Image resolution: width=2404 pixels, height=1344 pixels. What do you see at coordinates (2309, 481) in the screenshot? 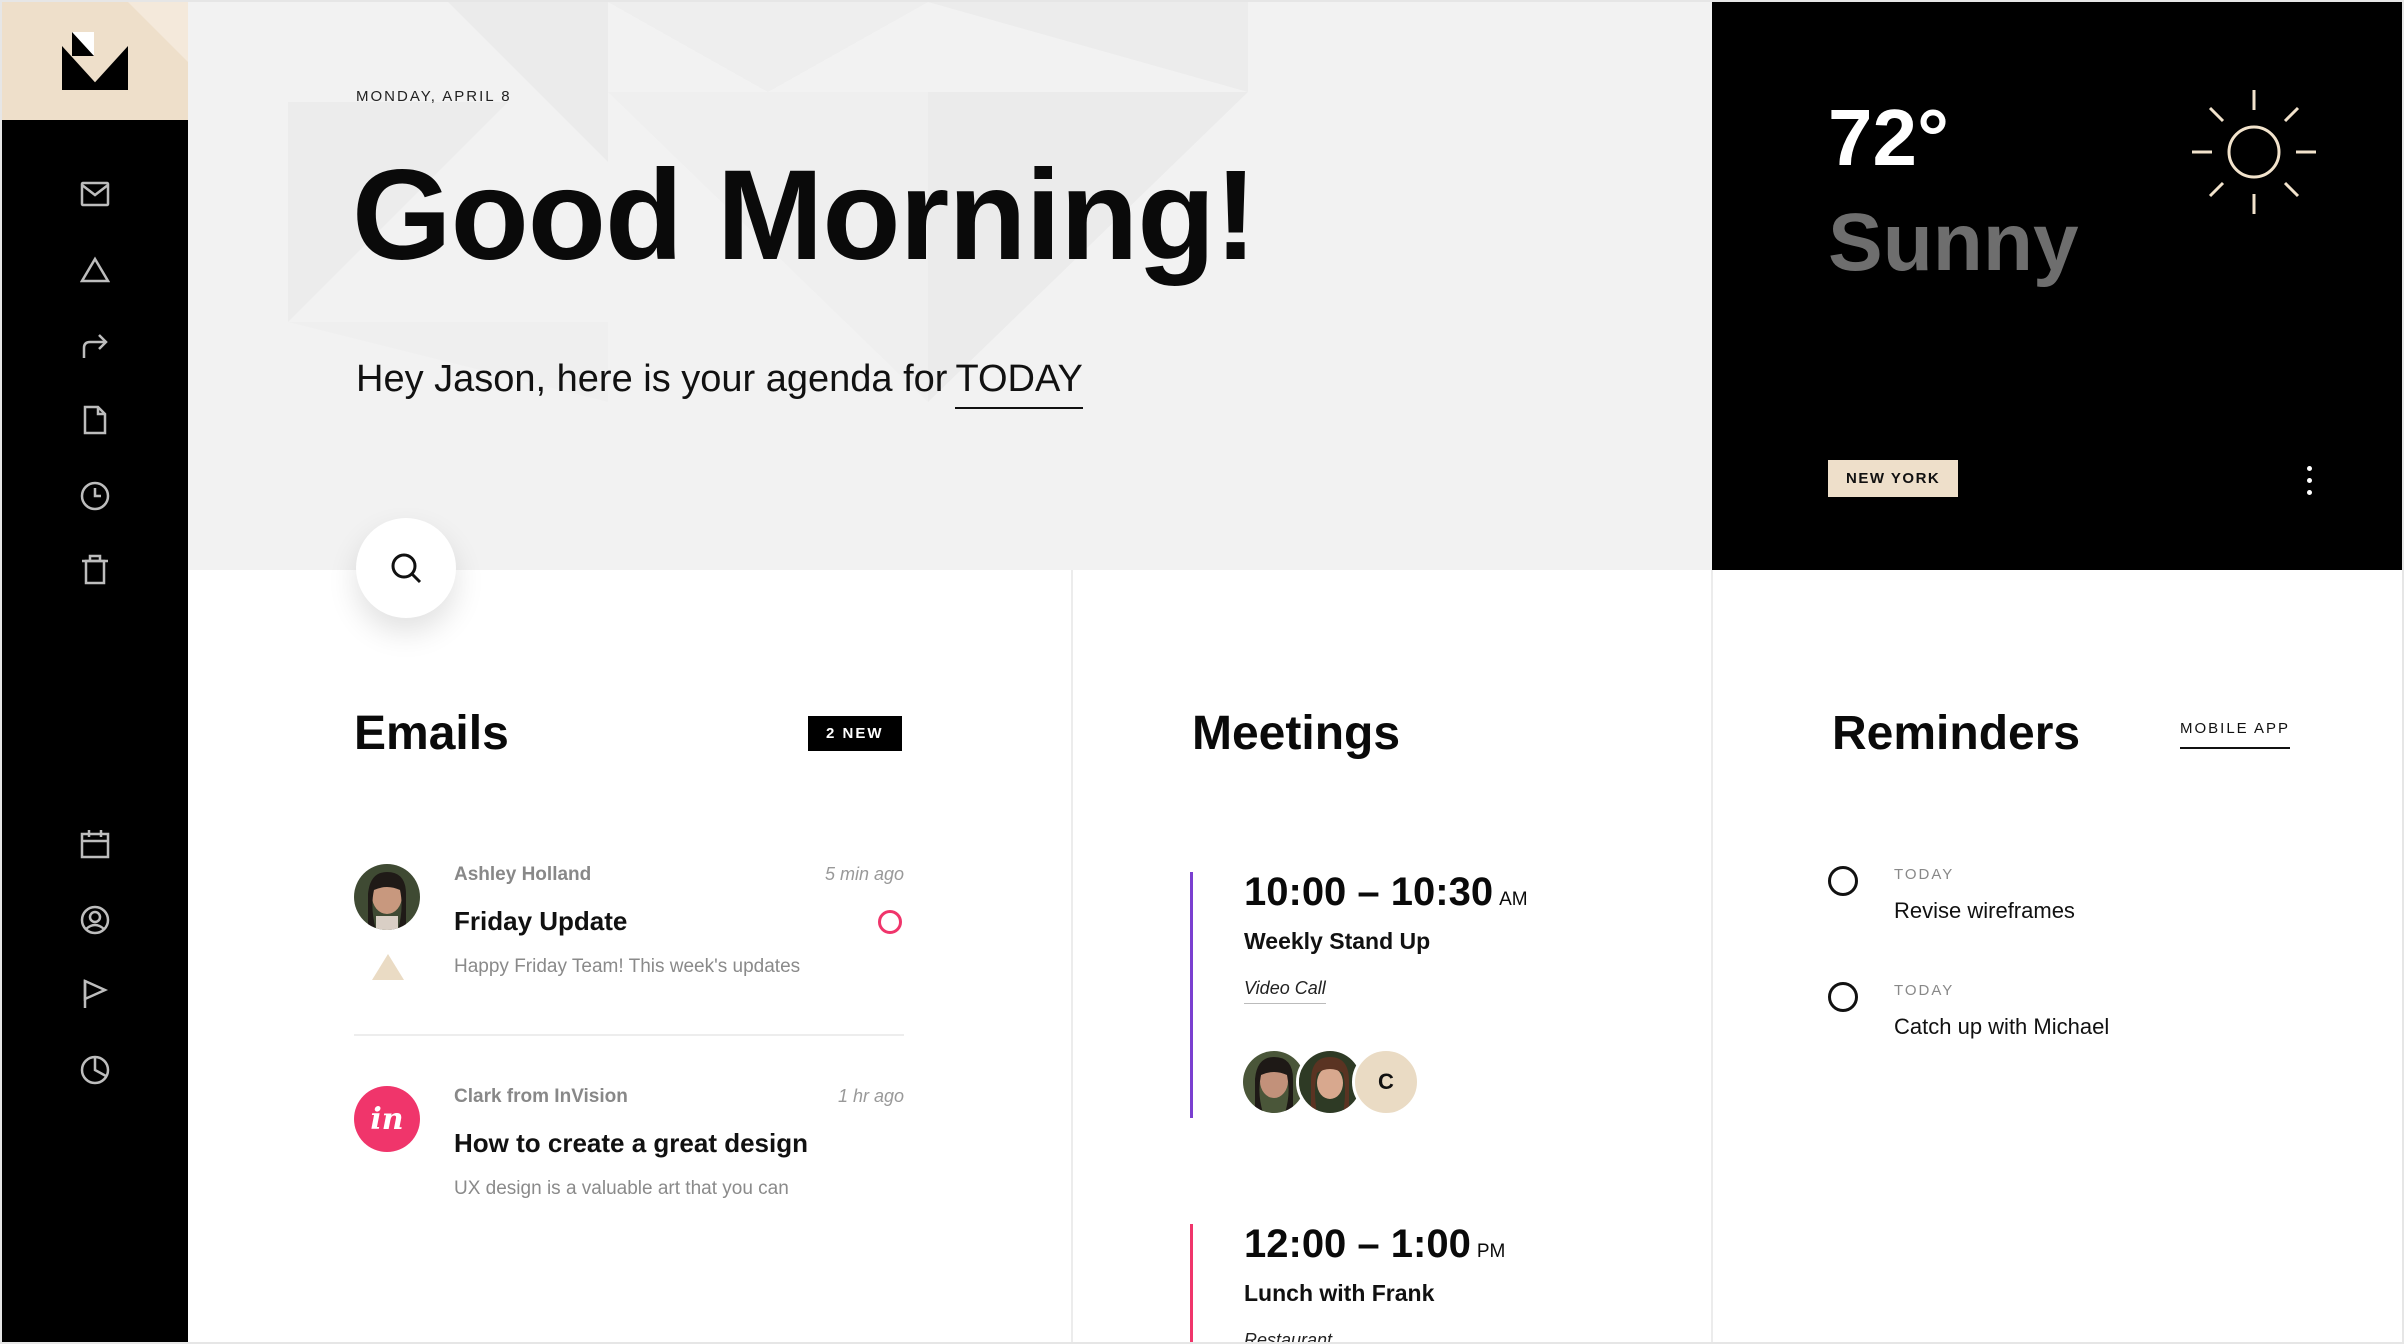
I see `more-options-icon` at bounding box center [2309, 481].